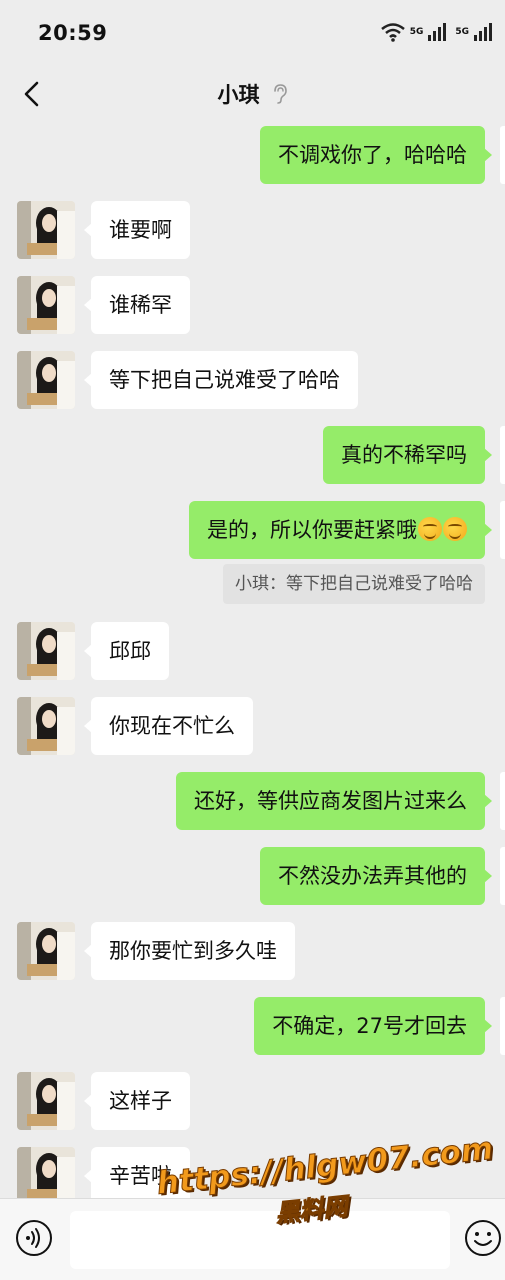  What do you see at coordinates (260, 1240) in the screenshot?
I see `message-input` at bounding box center [260, 1240].